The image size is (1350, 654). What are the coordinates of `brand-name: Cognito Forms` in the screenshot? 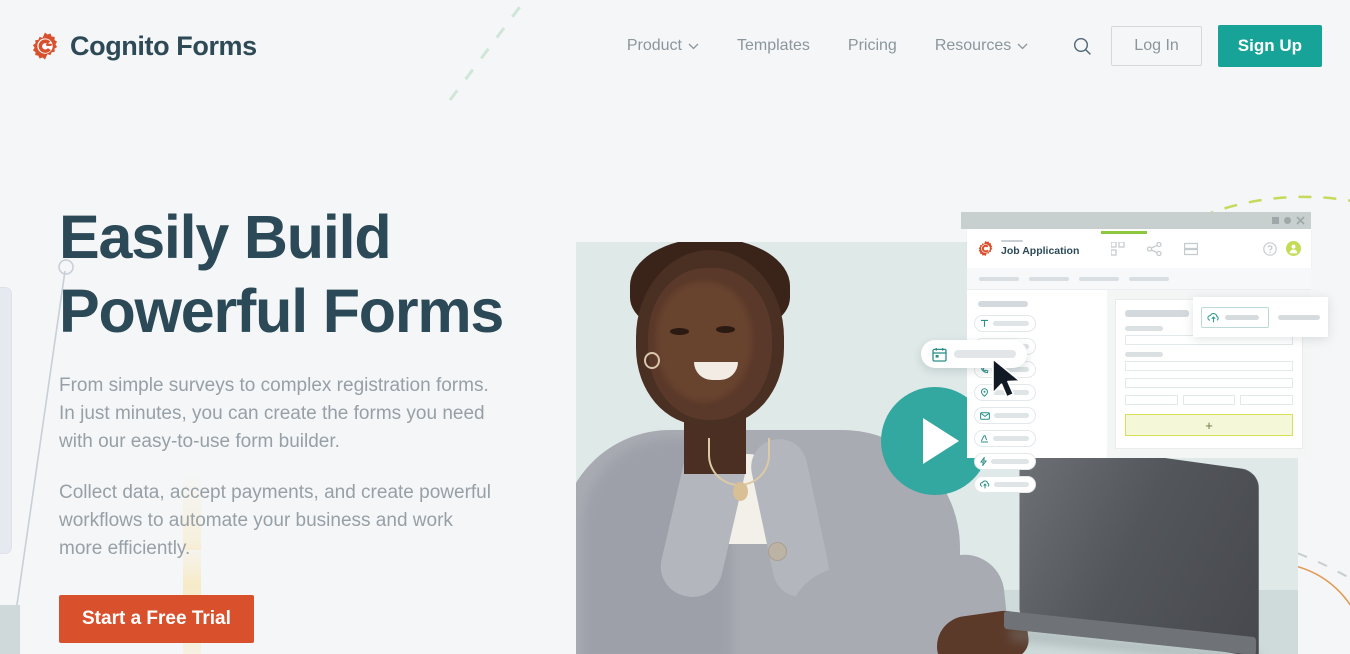 It's located at (163, 45).